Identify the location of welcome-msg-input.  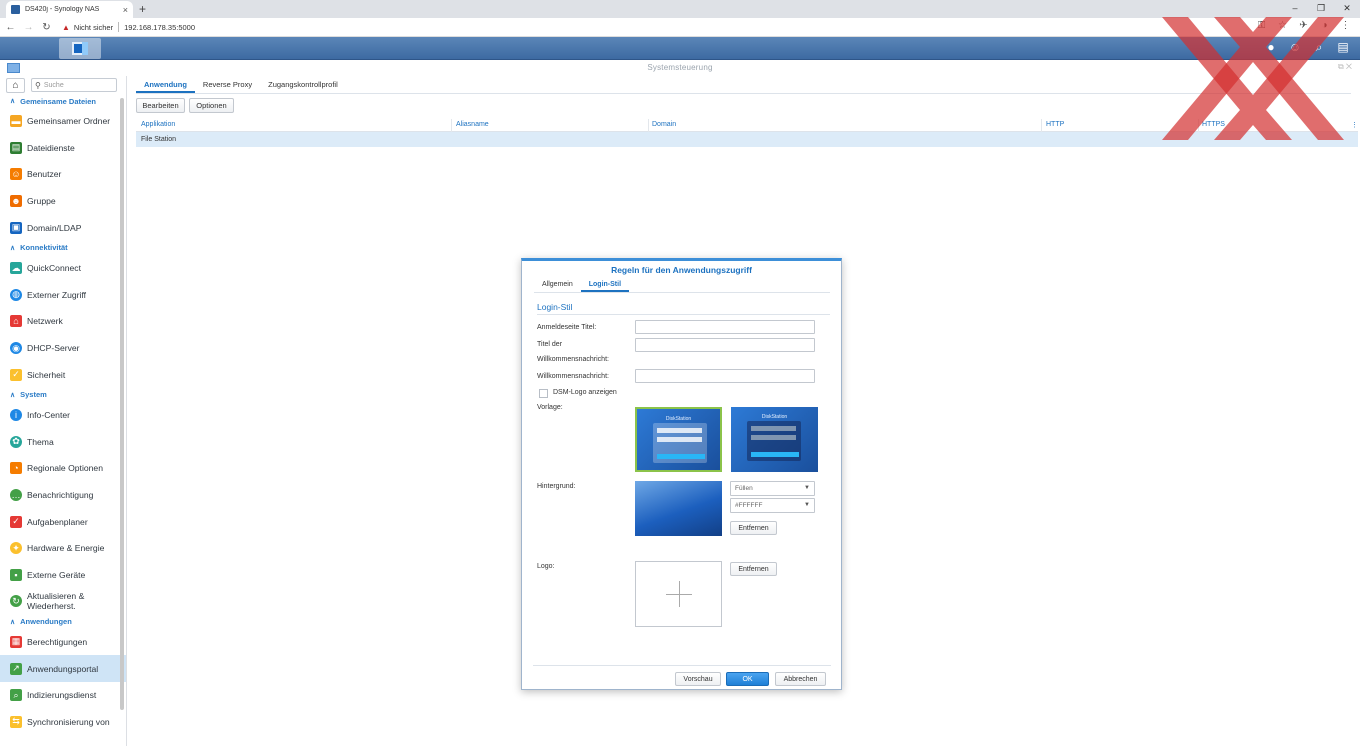
(725, 376).